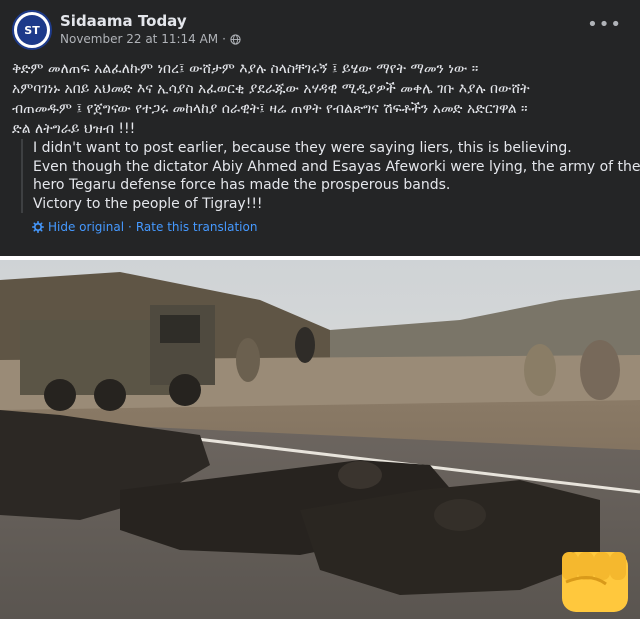 This screenshot has width=640, height=619. Describe the element at coordinates (139, 39) in the screenshot. I see `post-timestamp: November 22 at 11:14 AM` at that location.